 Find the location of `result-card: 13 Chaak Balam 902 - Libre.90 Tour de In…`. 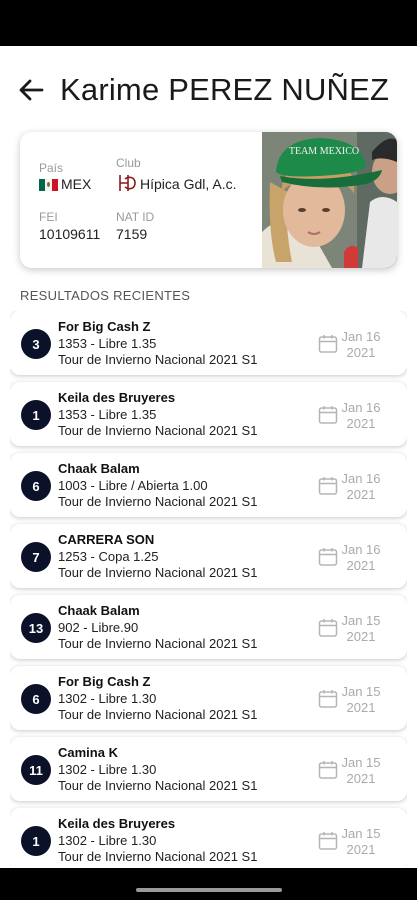

result-card: 13 Chaak Balam 902 - Libre.90 Tour de In… is located at coordinates (208, 627).